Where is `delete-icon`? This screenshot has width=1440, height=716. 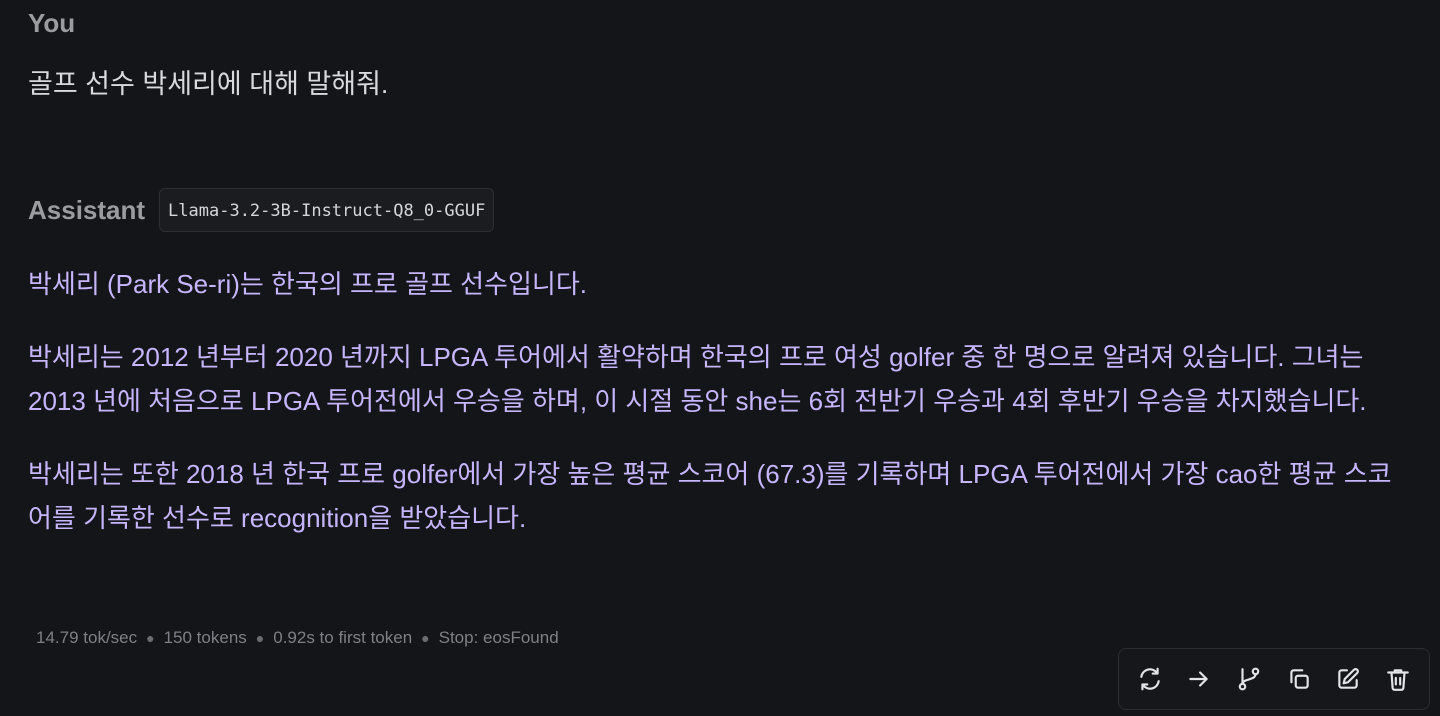
delete-icon is located at coordinates (1398, 680).